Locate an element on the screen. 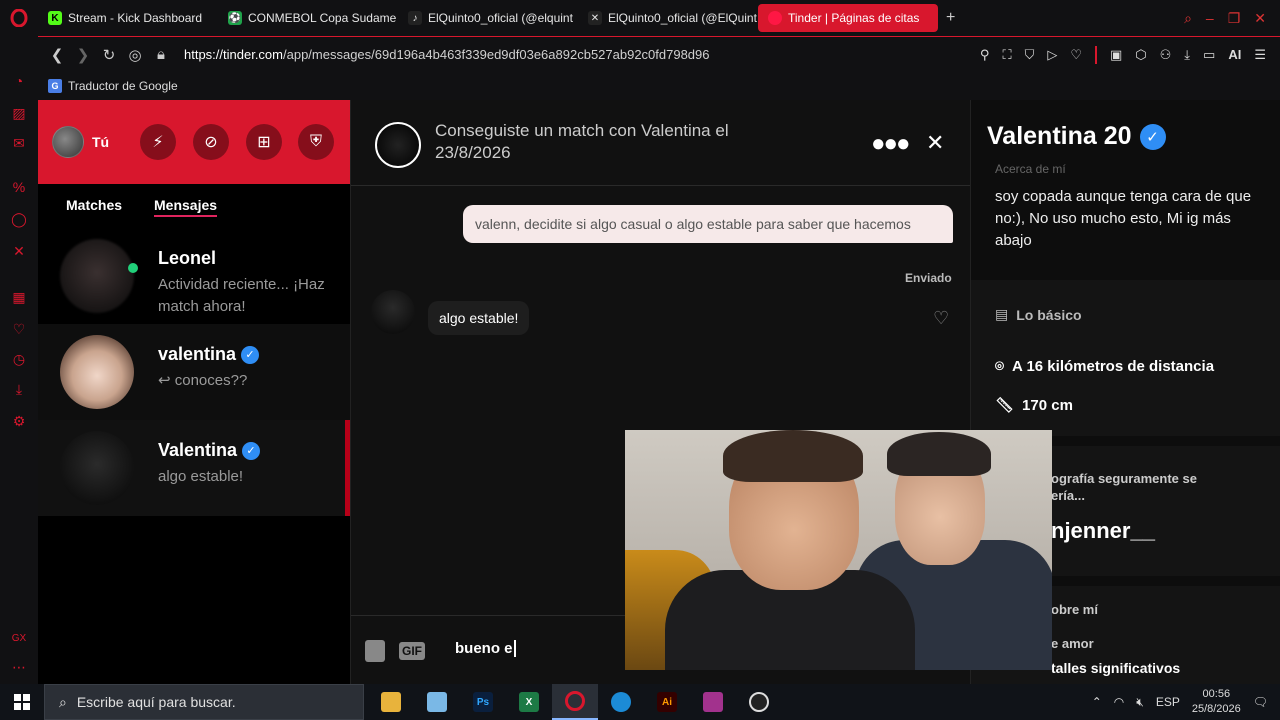  safety-shield-icon: ⛨ is located at coordinates (316, 142).